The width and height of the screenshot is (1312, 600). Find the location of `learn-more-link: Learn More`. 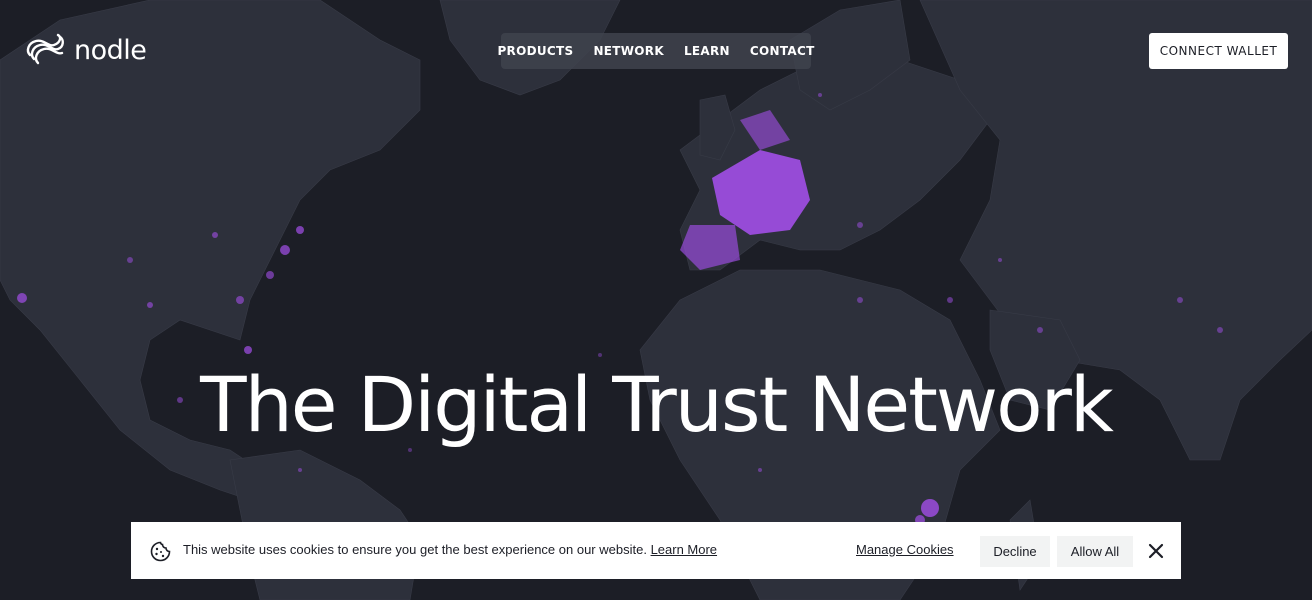

learn-more-link: Learn More is located at coordinates (684, 549).